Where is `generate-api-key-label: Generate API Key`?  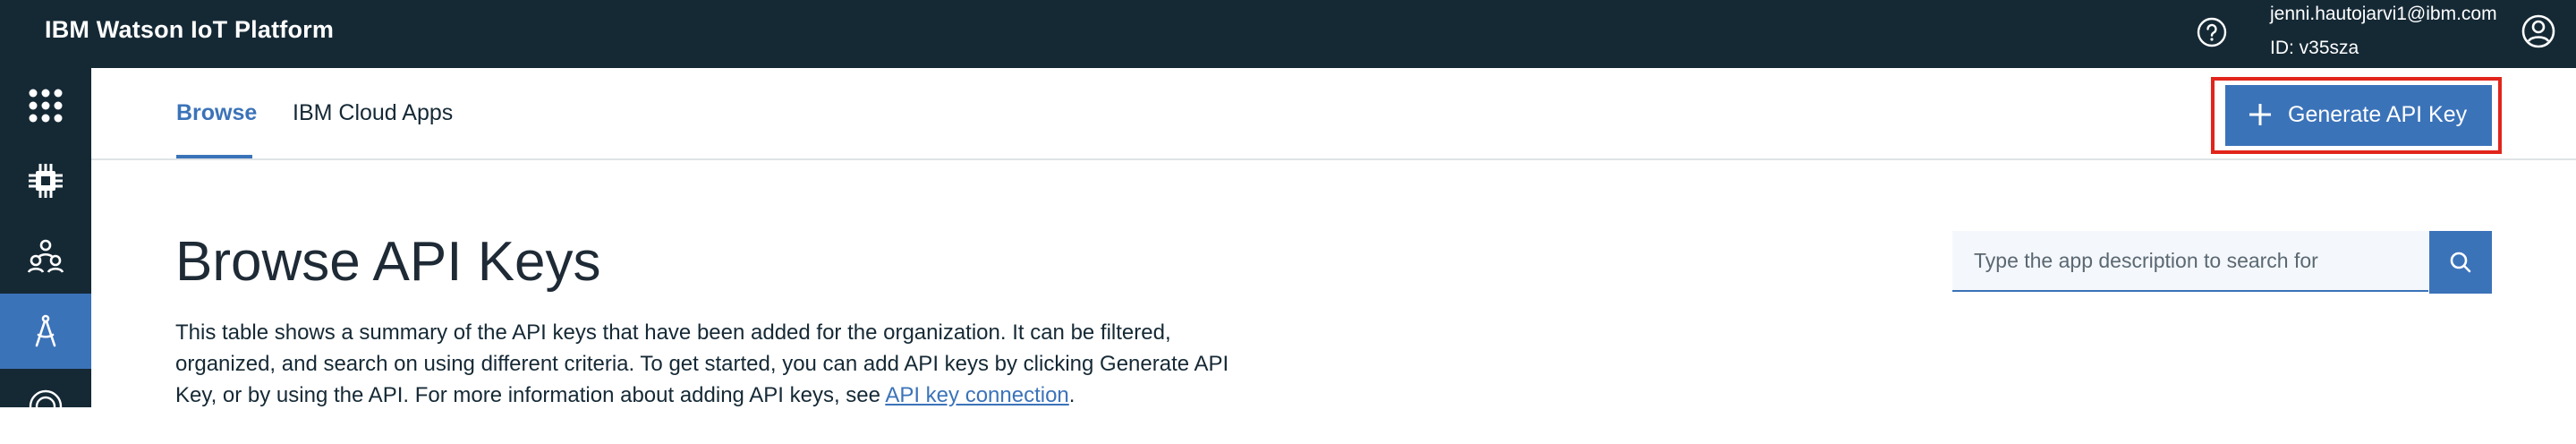 generate-api-key-label: Generate API Key is located at coordinates (2378, 114).